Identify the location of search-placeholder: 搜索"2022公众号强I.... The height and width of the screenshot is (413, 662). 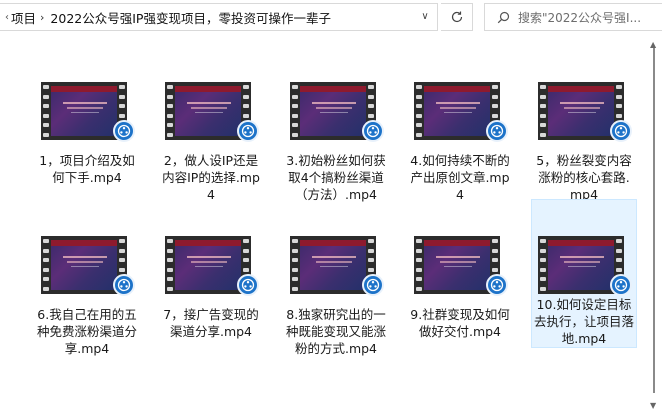
(580, 17).